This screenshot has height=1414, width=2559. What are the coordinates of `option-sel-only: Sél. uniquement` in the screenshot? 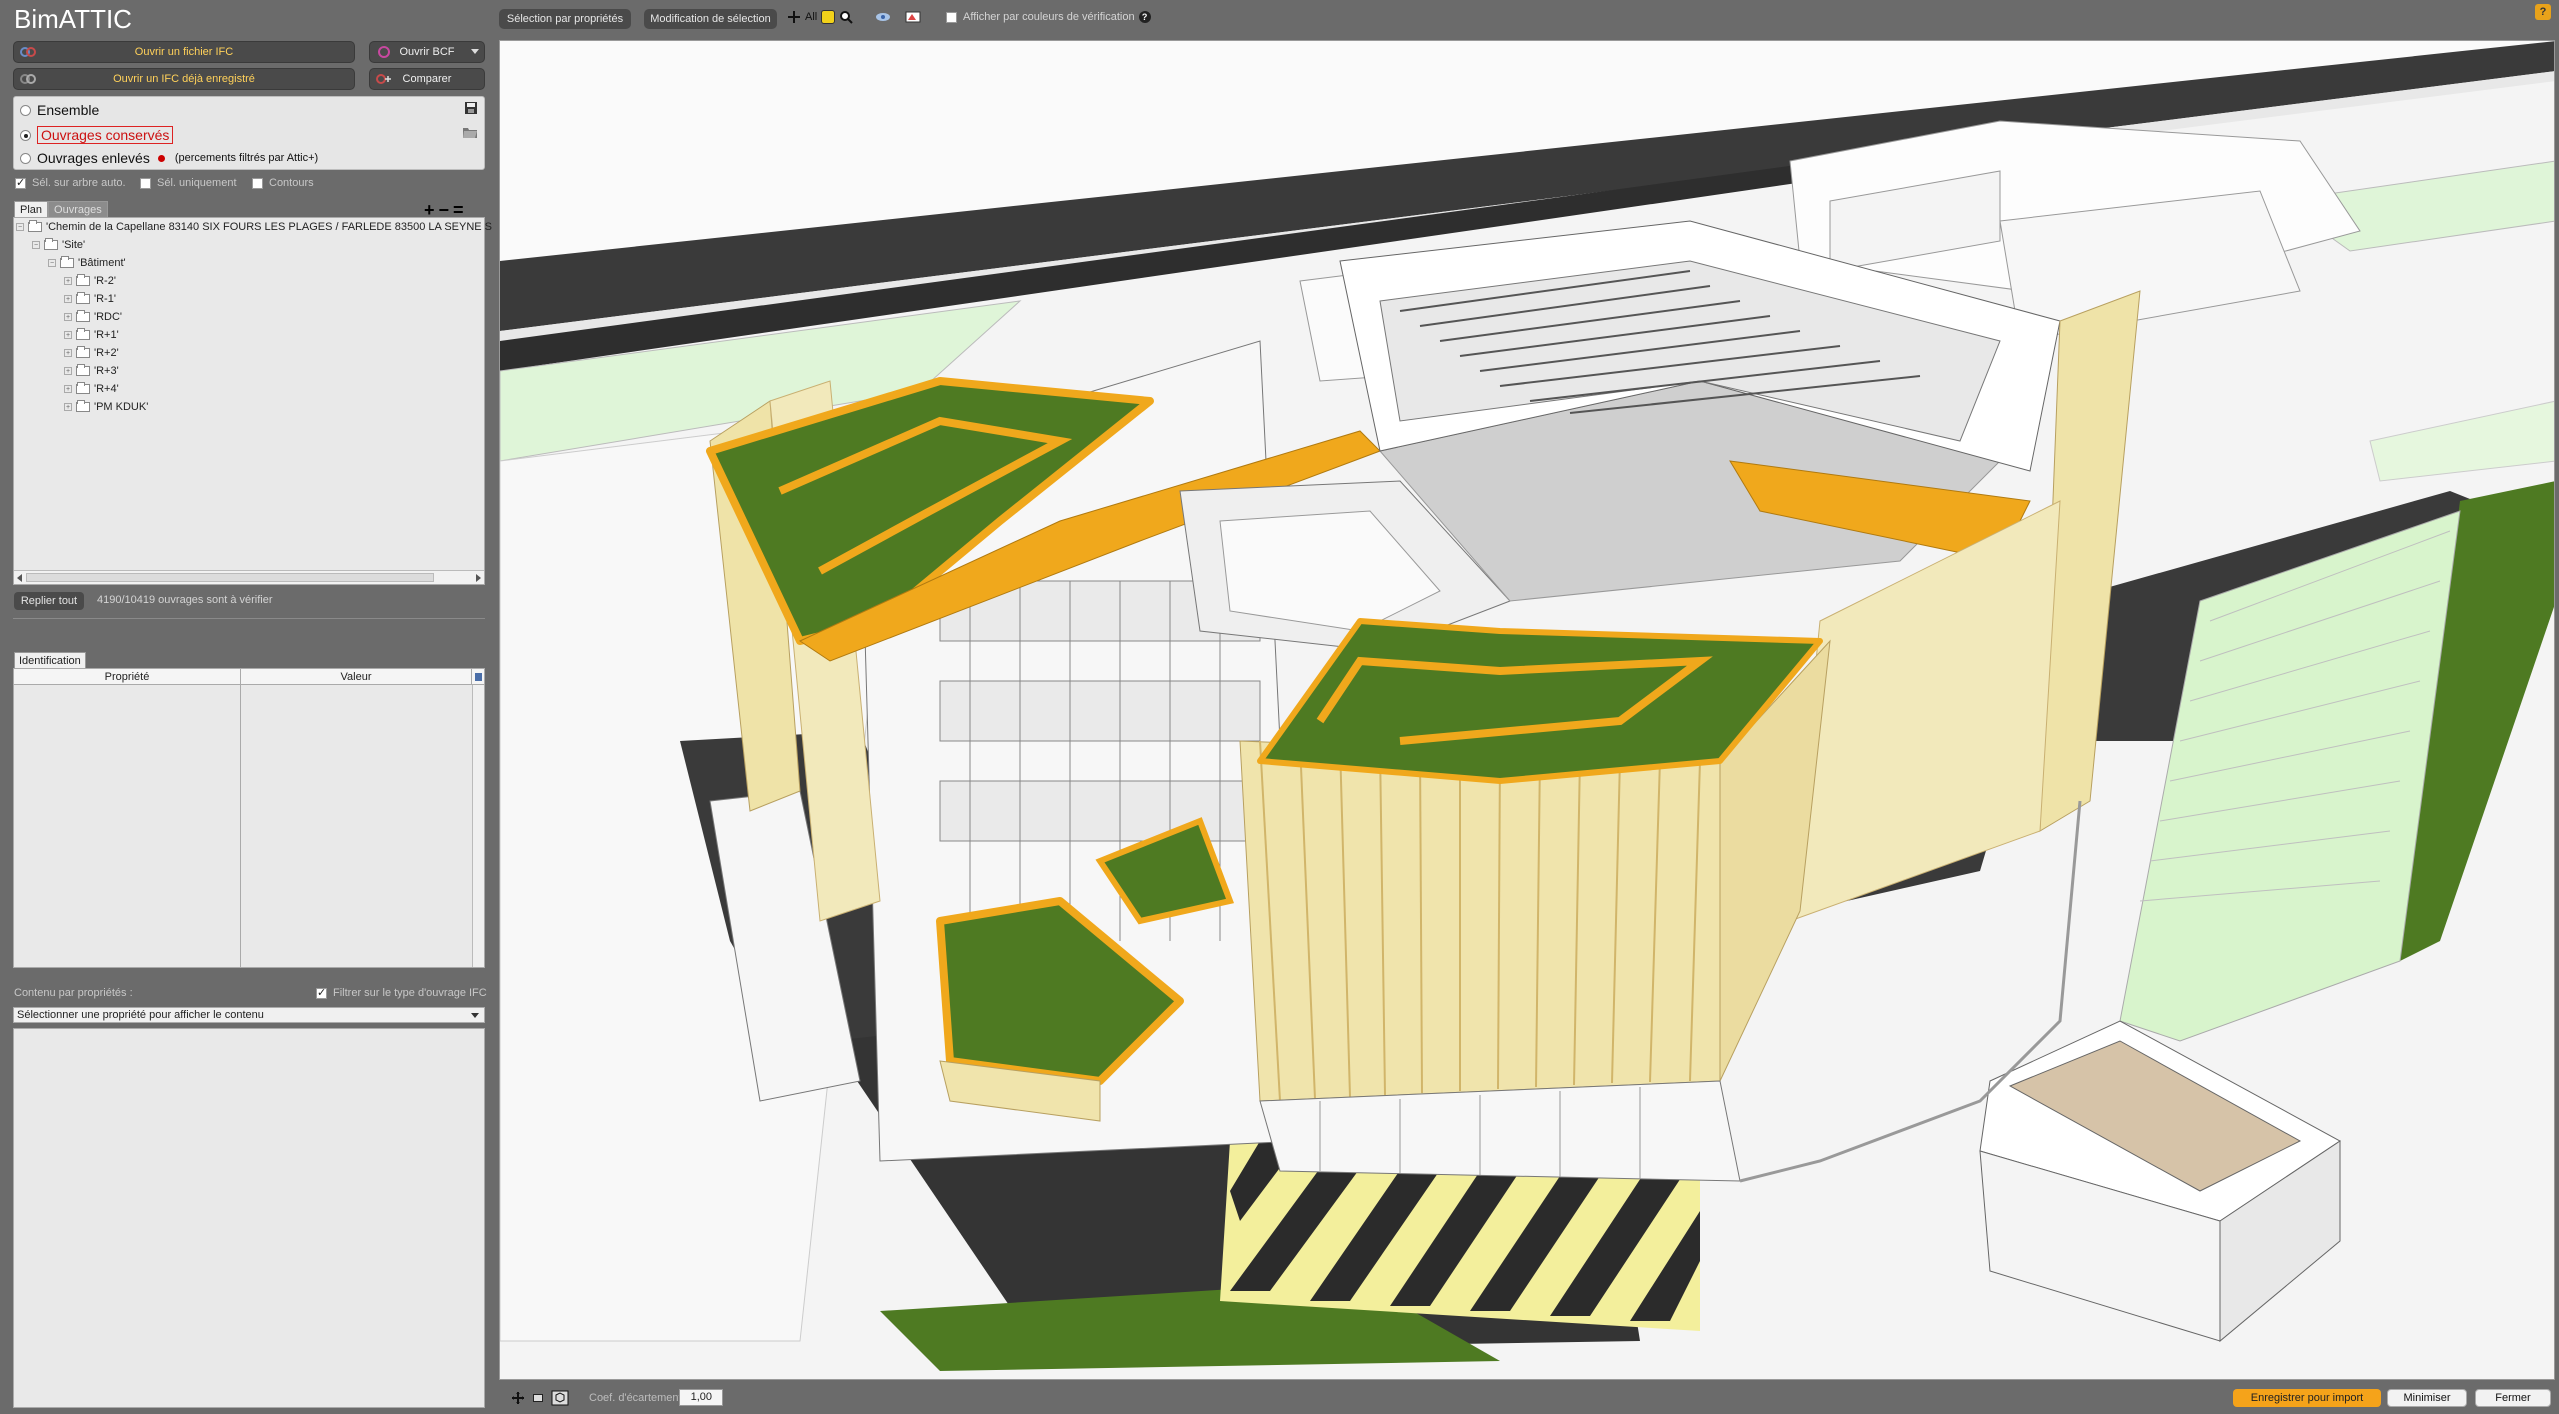 It's located at (188, 183).